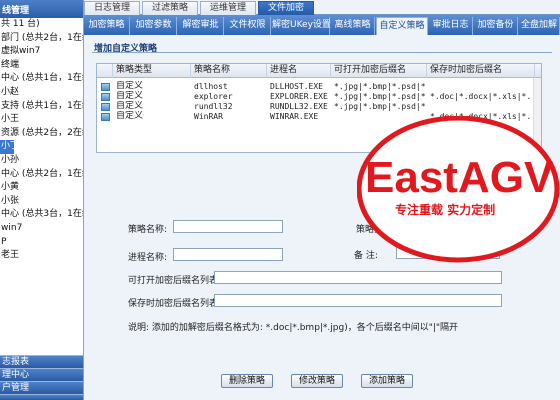 Image resolution: width=560 pixels, height=400 pixels. What do you see at coordinates (228, 226) in the screenshot?
I see `policy-name-input` at bounding box center [228, 226].